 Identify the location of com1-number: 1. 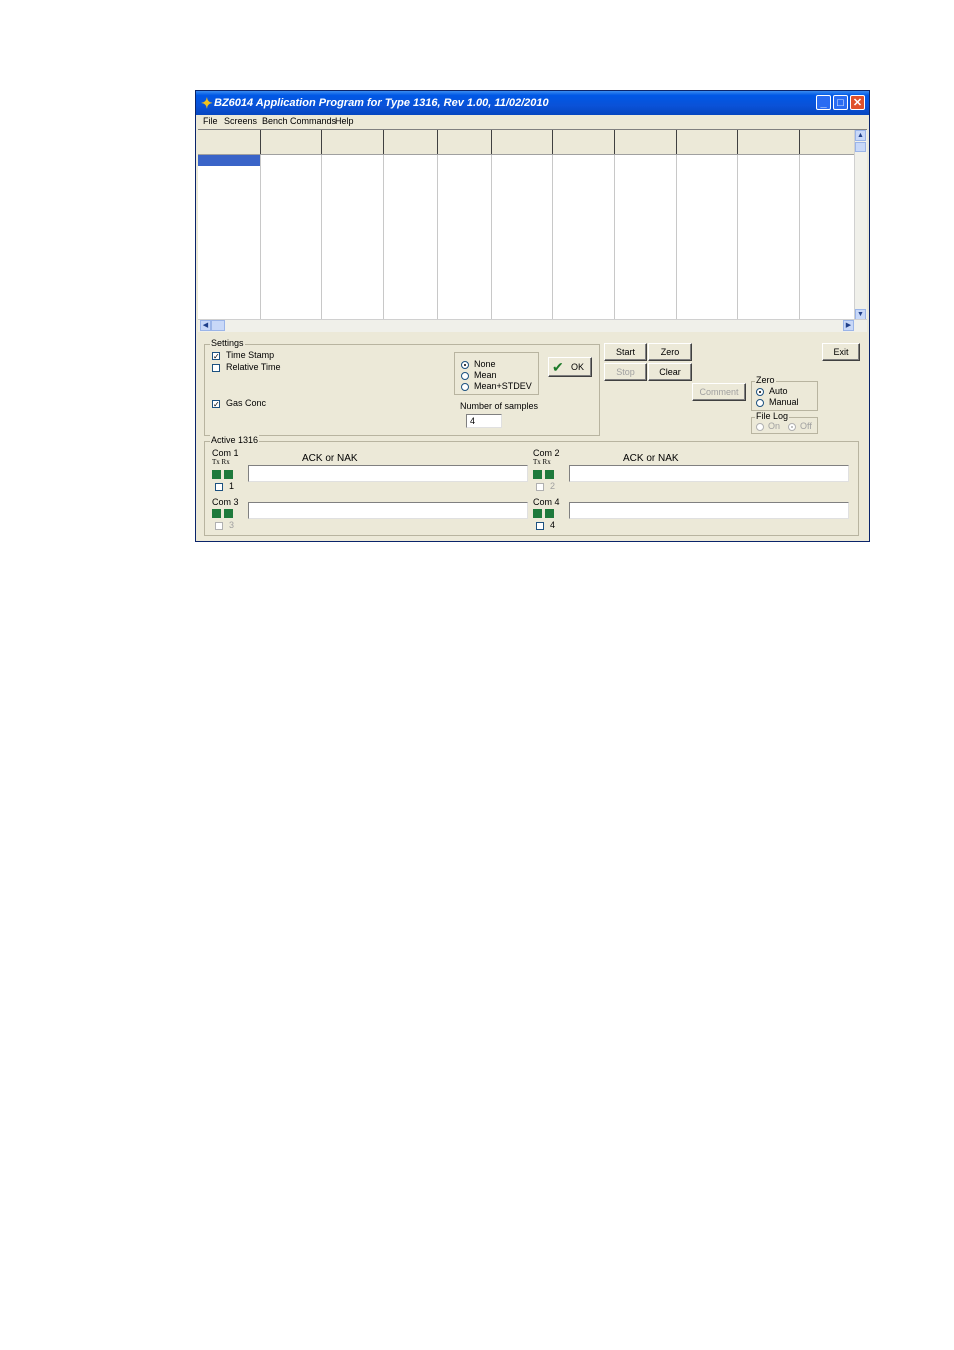
(232, 486).